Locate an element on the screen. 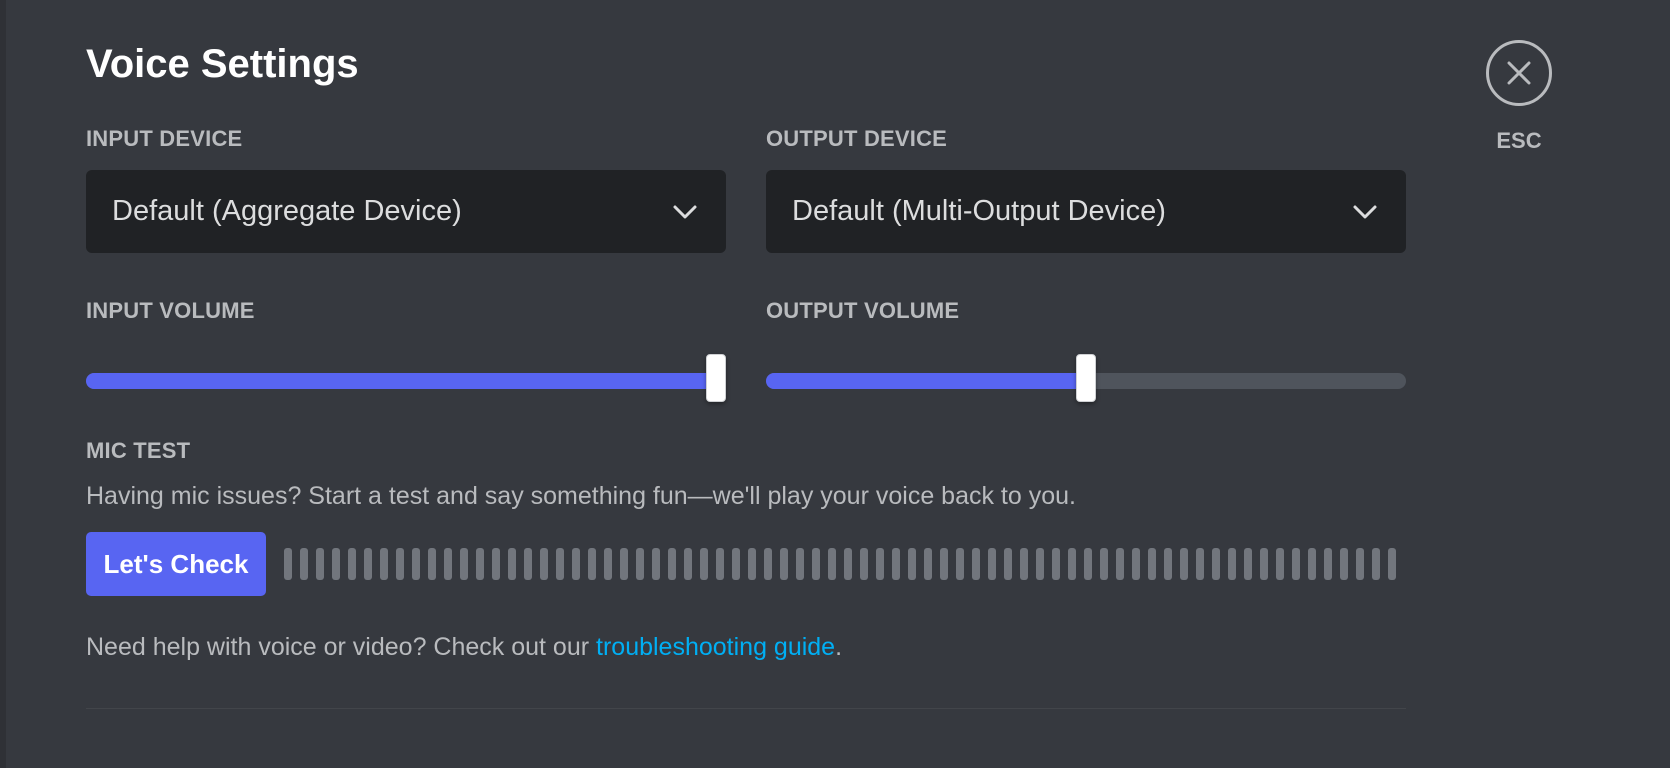 The width and height of the screenshot is (1670, 768). divider is located at coordinates (746, 708).